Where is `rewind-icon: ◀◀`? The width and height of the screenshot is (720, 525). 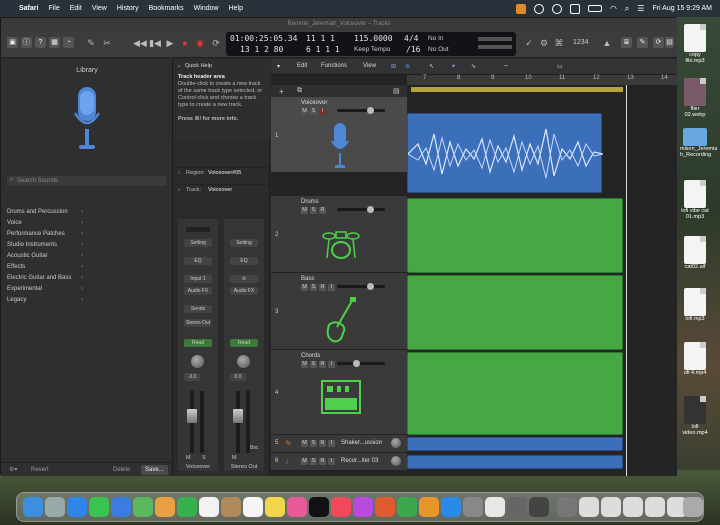 rewind-icon: ◀◀ is located at coordinates (140, 43).